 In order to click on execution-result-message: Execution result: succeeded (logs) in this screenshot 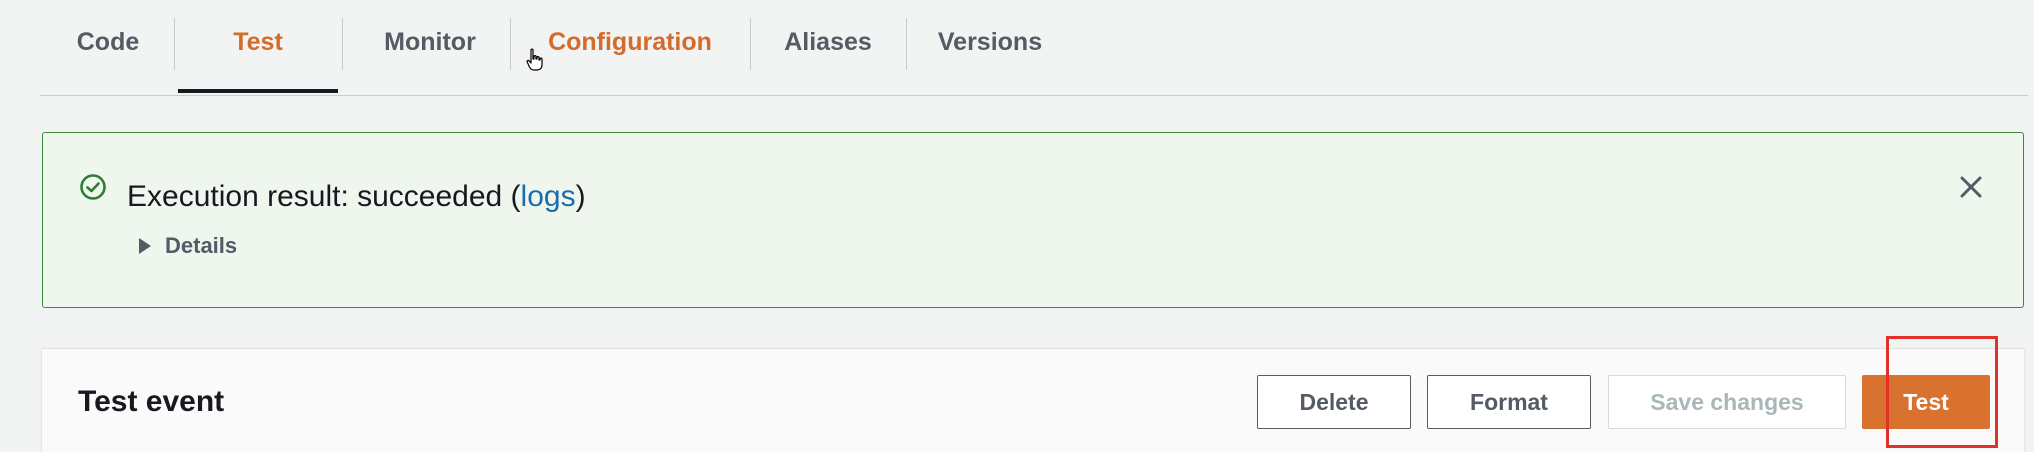, I will do `click(356, 197)`.